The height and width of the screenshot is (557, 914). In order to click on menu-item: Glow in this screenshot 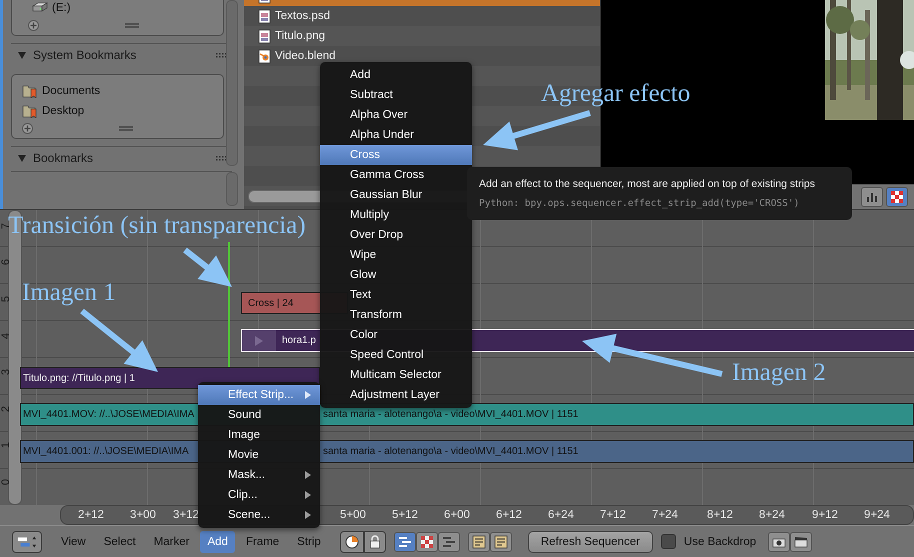, I will do `click(396, 275)`.